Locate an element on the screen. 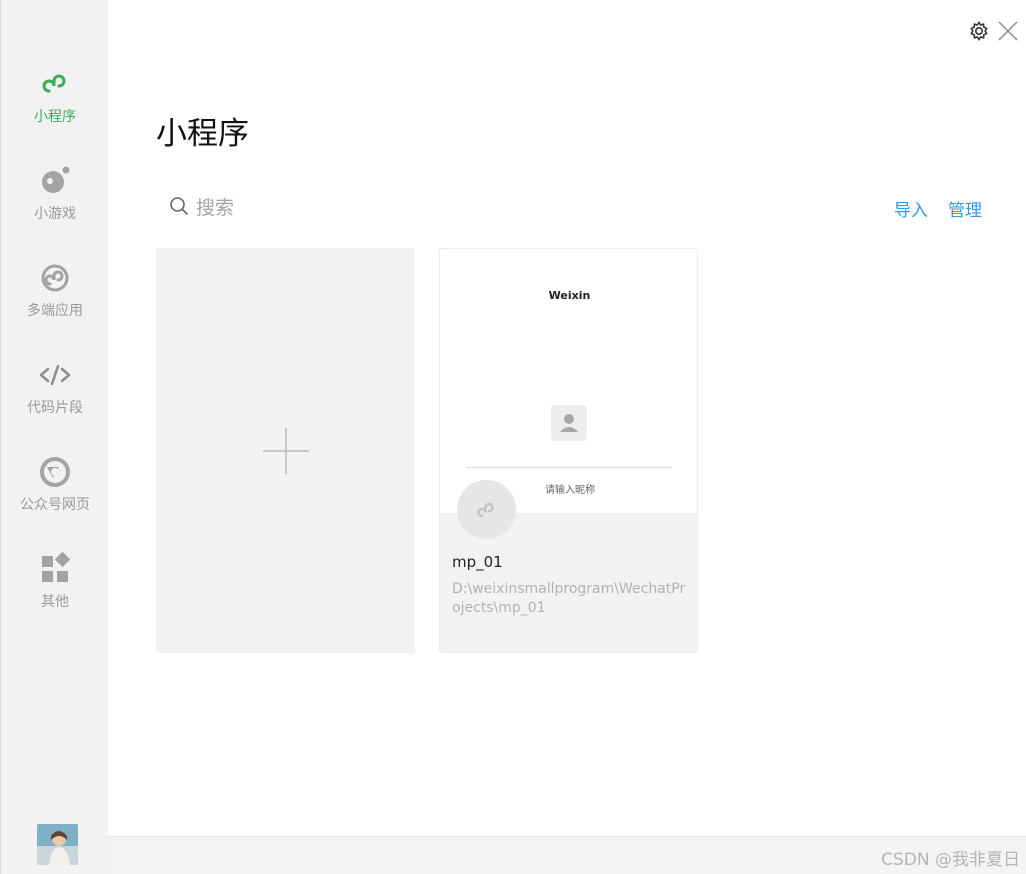 The image size is (1026, 874). project-preview: Weixin 请输入昵称 is located at coordinates (568, 381).